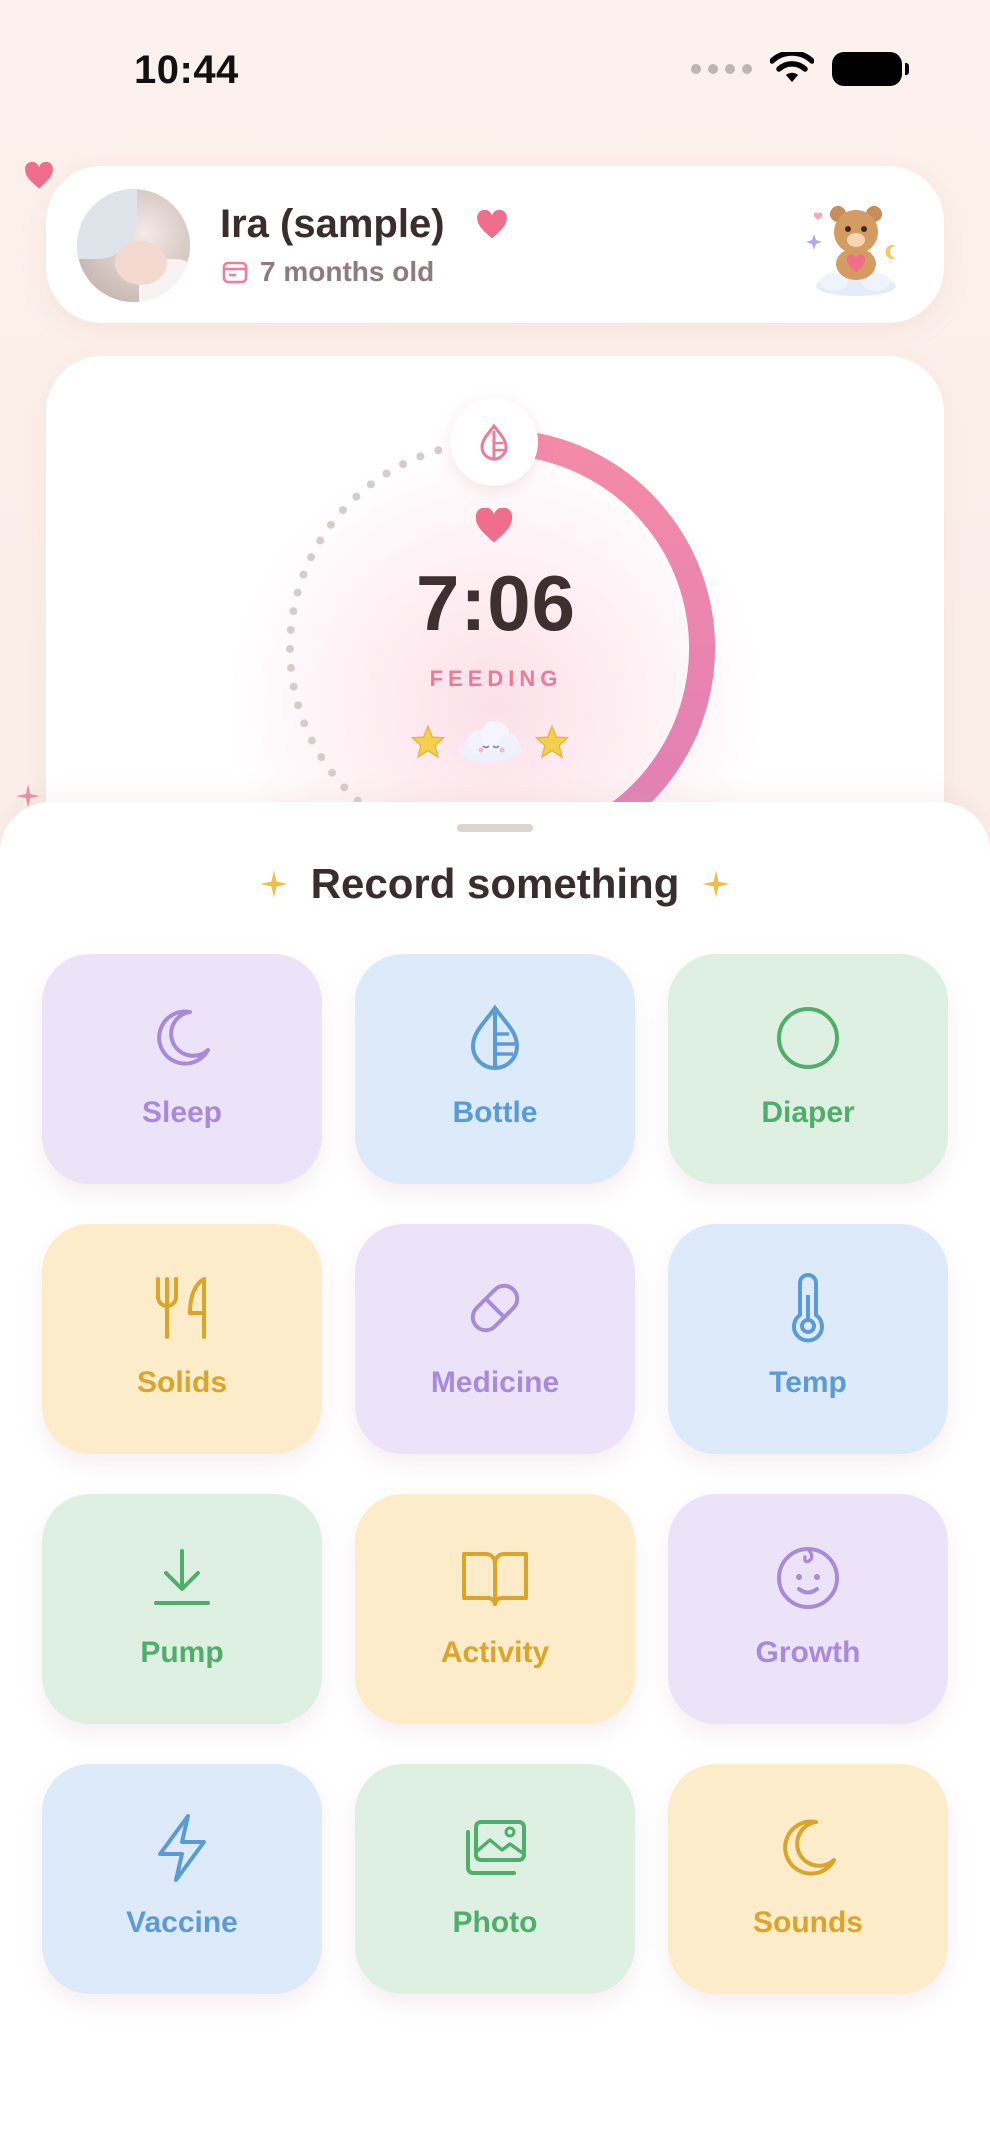 The image size is (990, 2151). Describe the element at coordinates (808, 1879) in the screenshot. I see `sounds-button: Sounds` at that location.